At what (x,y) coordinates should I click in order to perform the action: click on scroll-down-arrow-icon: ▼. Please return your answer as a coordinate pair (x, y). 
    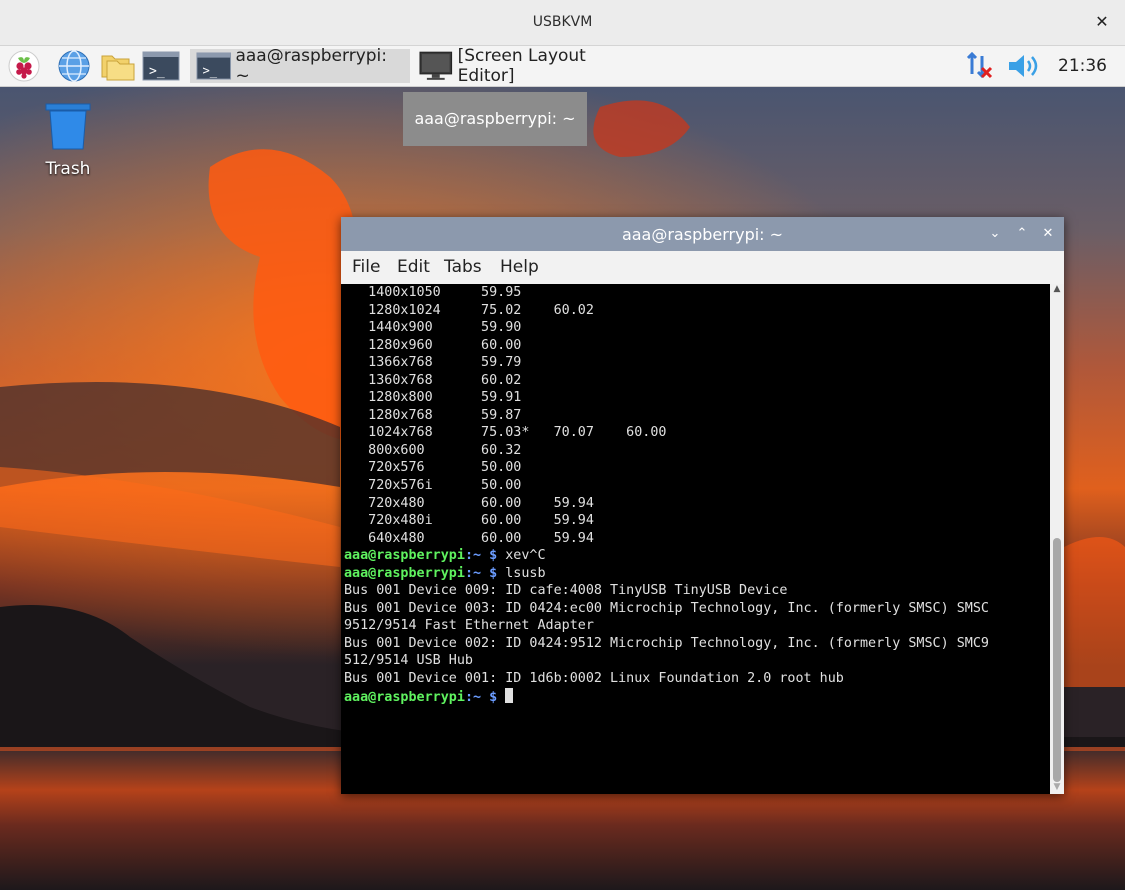
    Looking at the image, I should click on (1057, 788).